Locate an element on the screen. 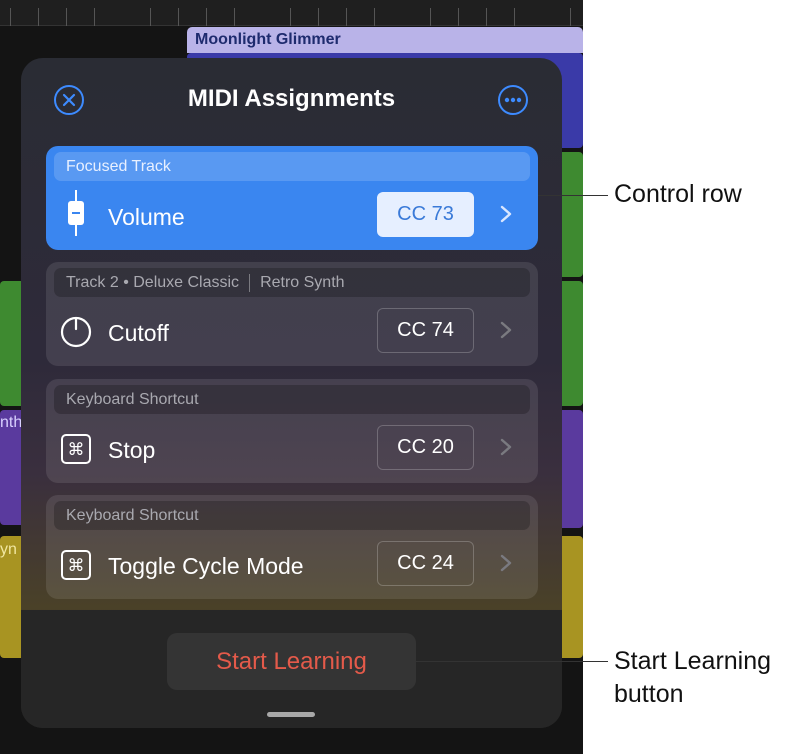  home-indicator is located at coordinates (291, 714).